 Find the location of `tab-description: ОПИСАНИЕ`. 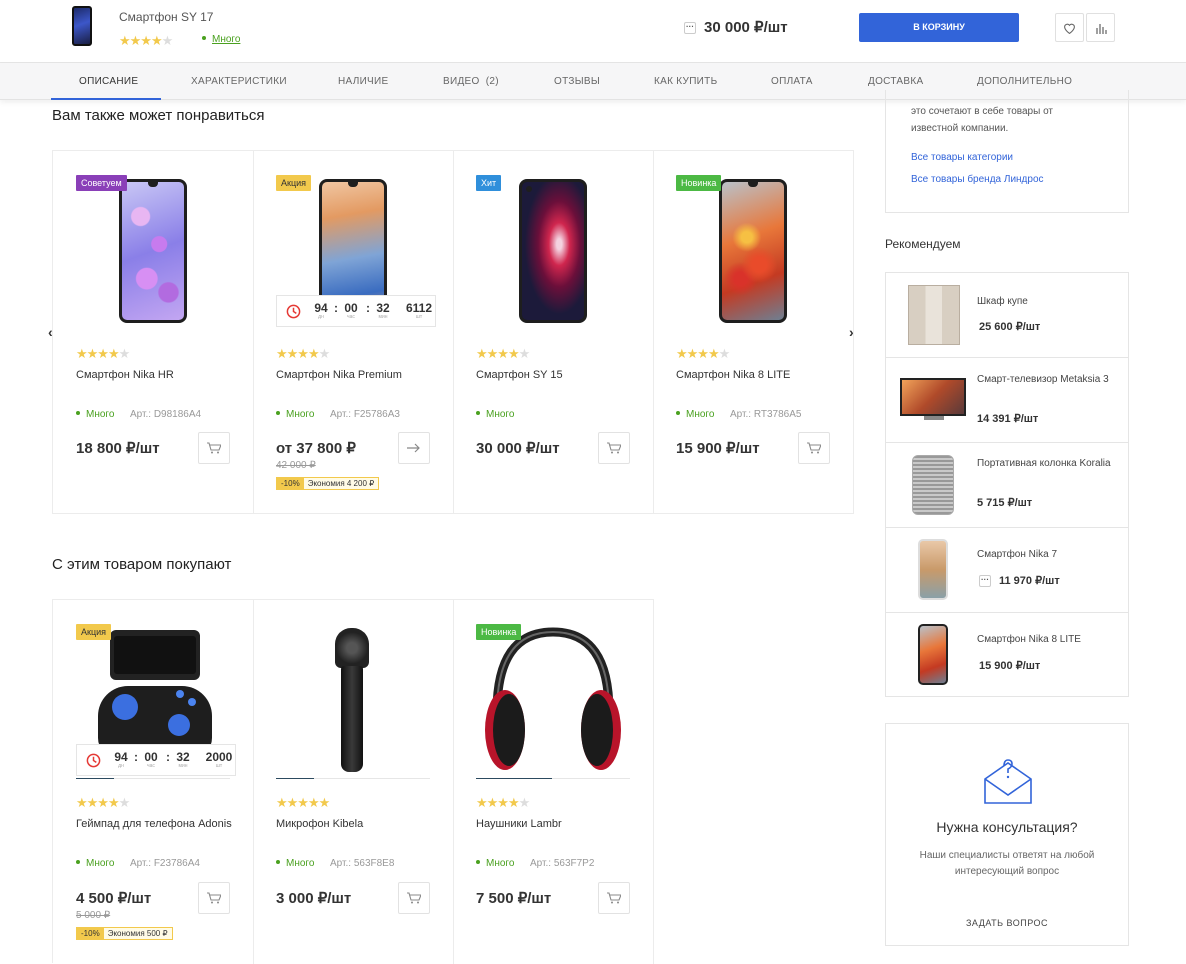

tab-description: ОПИСАНИЕ is located at coordinates (108, 81).